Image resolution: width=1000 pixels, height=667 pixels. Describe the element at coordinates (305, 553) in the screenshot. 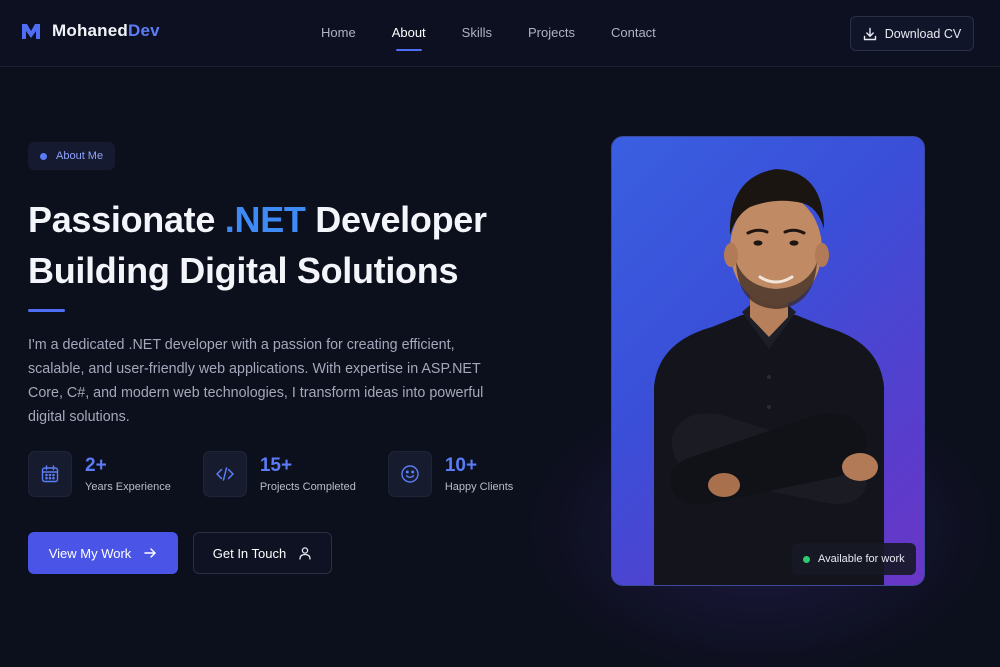

I see `user-icon` at that location.